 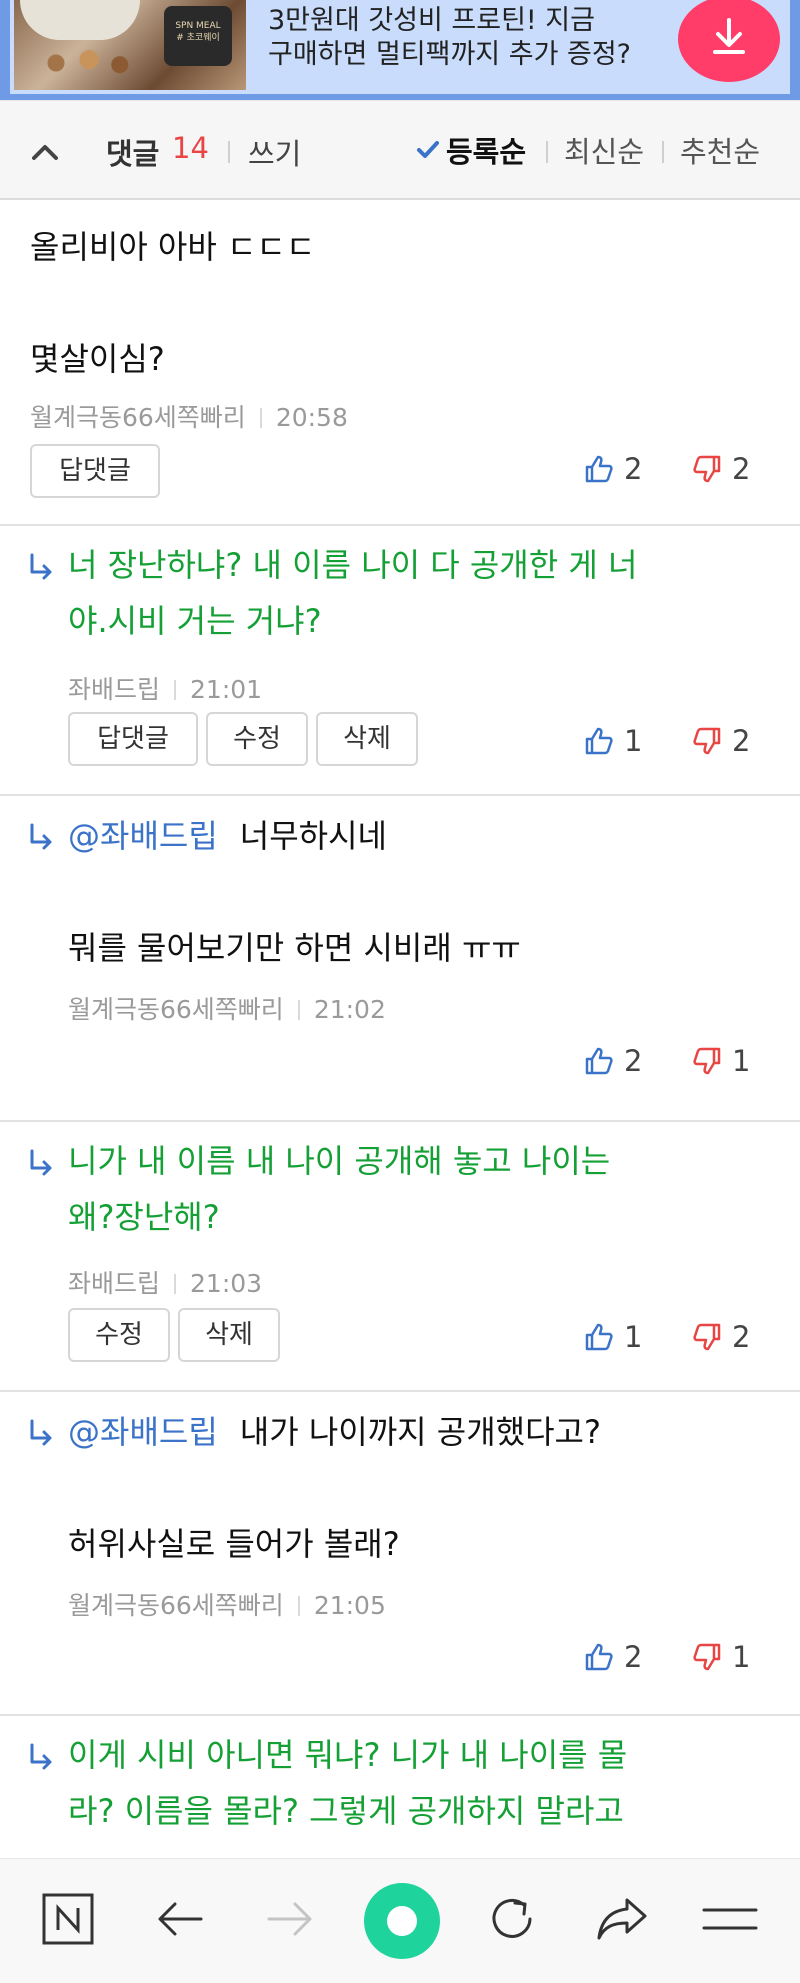 I want to click on like-count: 1, so click(x=633, y=1337).